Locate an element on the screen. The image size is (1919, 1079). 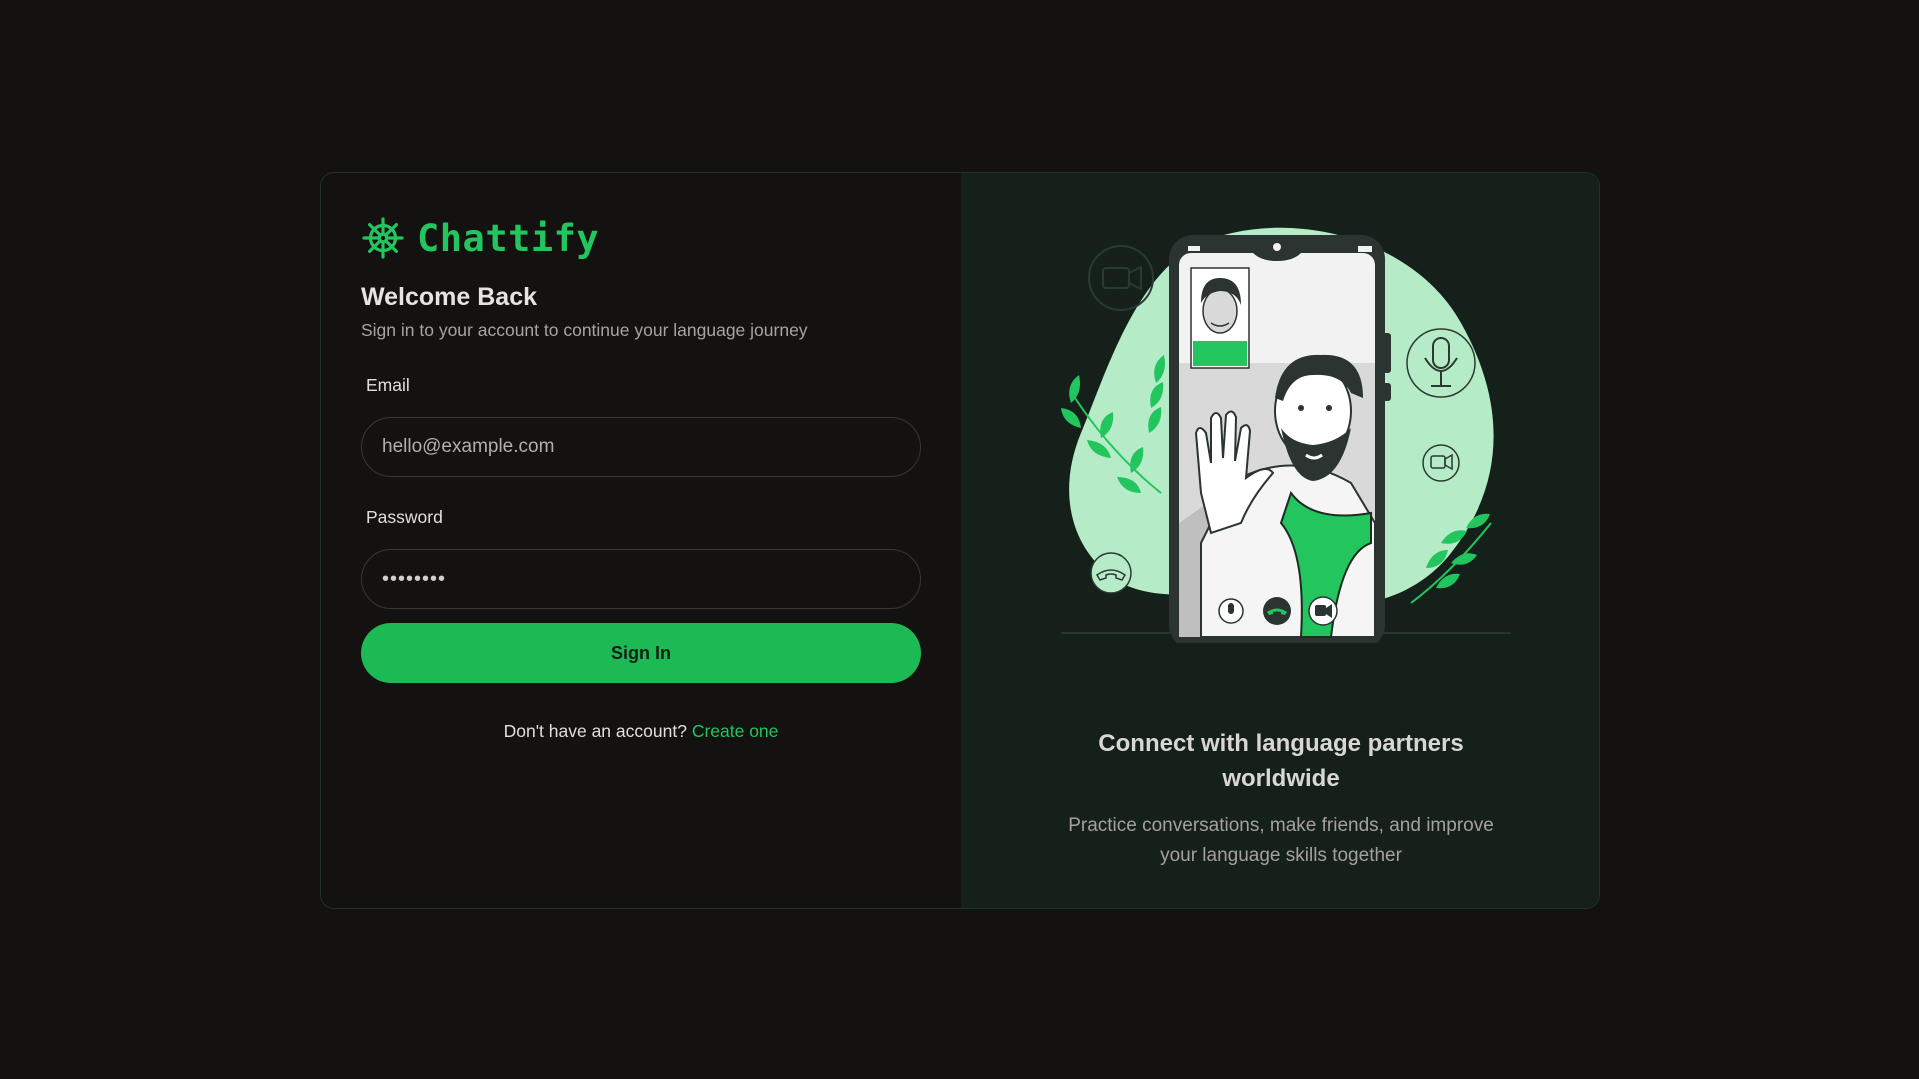
faint-camera-icon is located at coordinates (1121, 278).